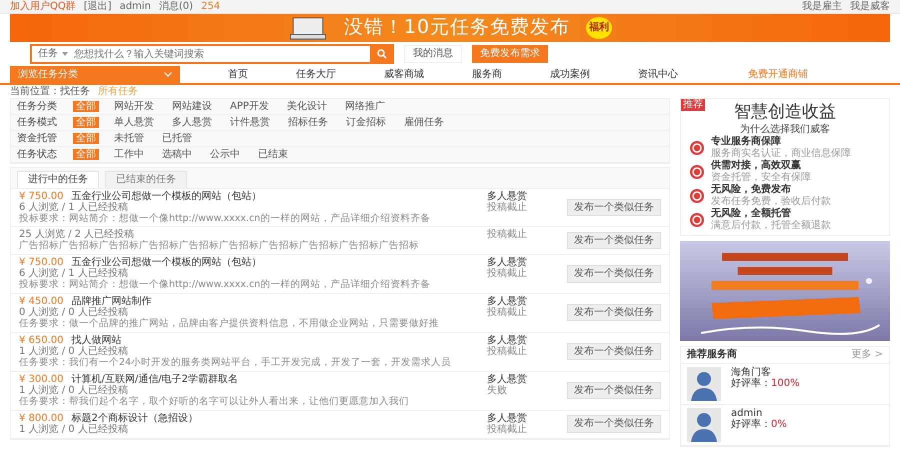  I want to click on promo-banner: 没错！10元任务免费发布 福利, so click(450, 28).